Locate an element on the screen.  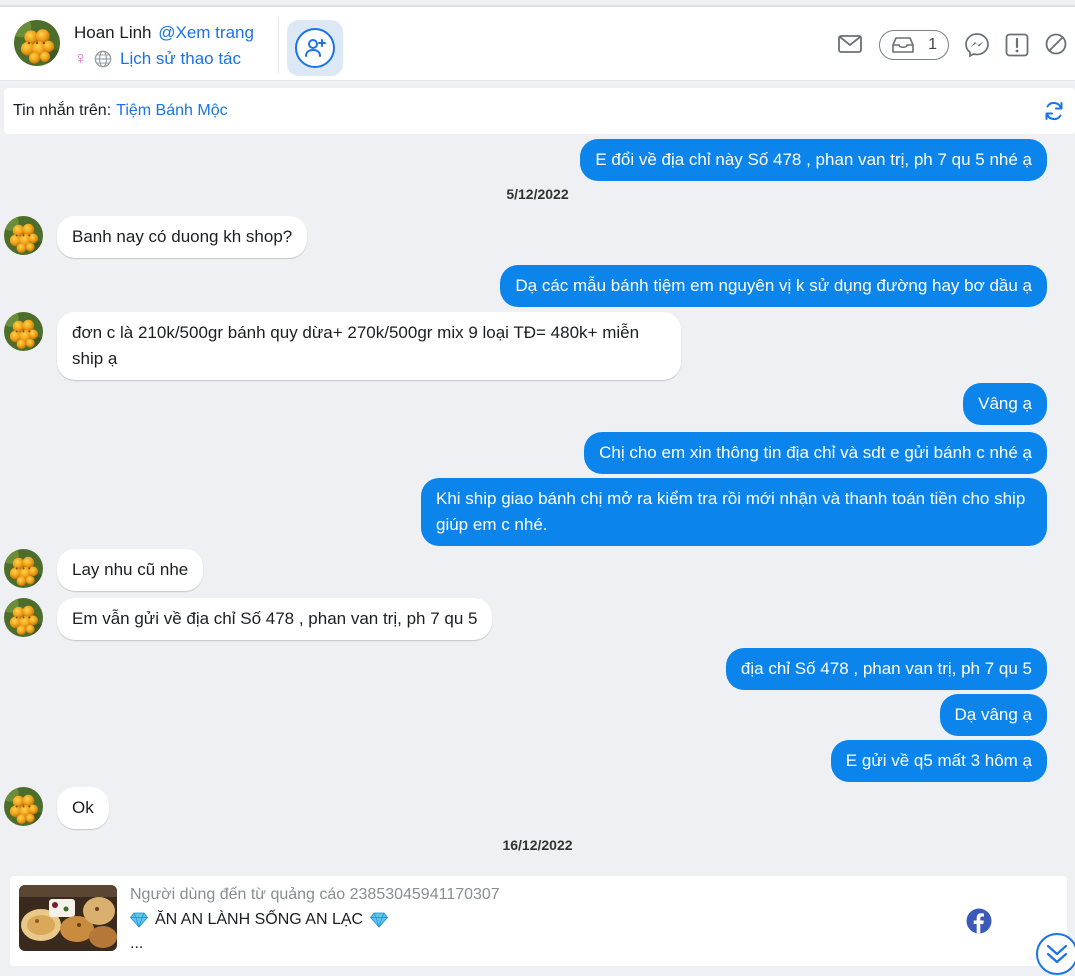
customer-meta-row: ♀ Lịch sử thao tác is located at coordinates (157, 58).